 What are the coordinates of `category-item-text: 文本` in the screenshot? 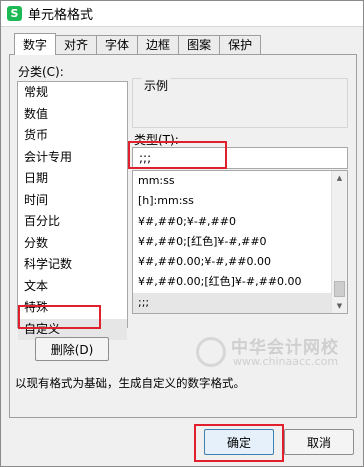 It's located at (72, 287).